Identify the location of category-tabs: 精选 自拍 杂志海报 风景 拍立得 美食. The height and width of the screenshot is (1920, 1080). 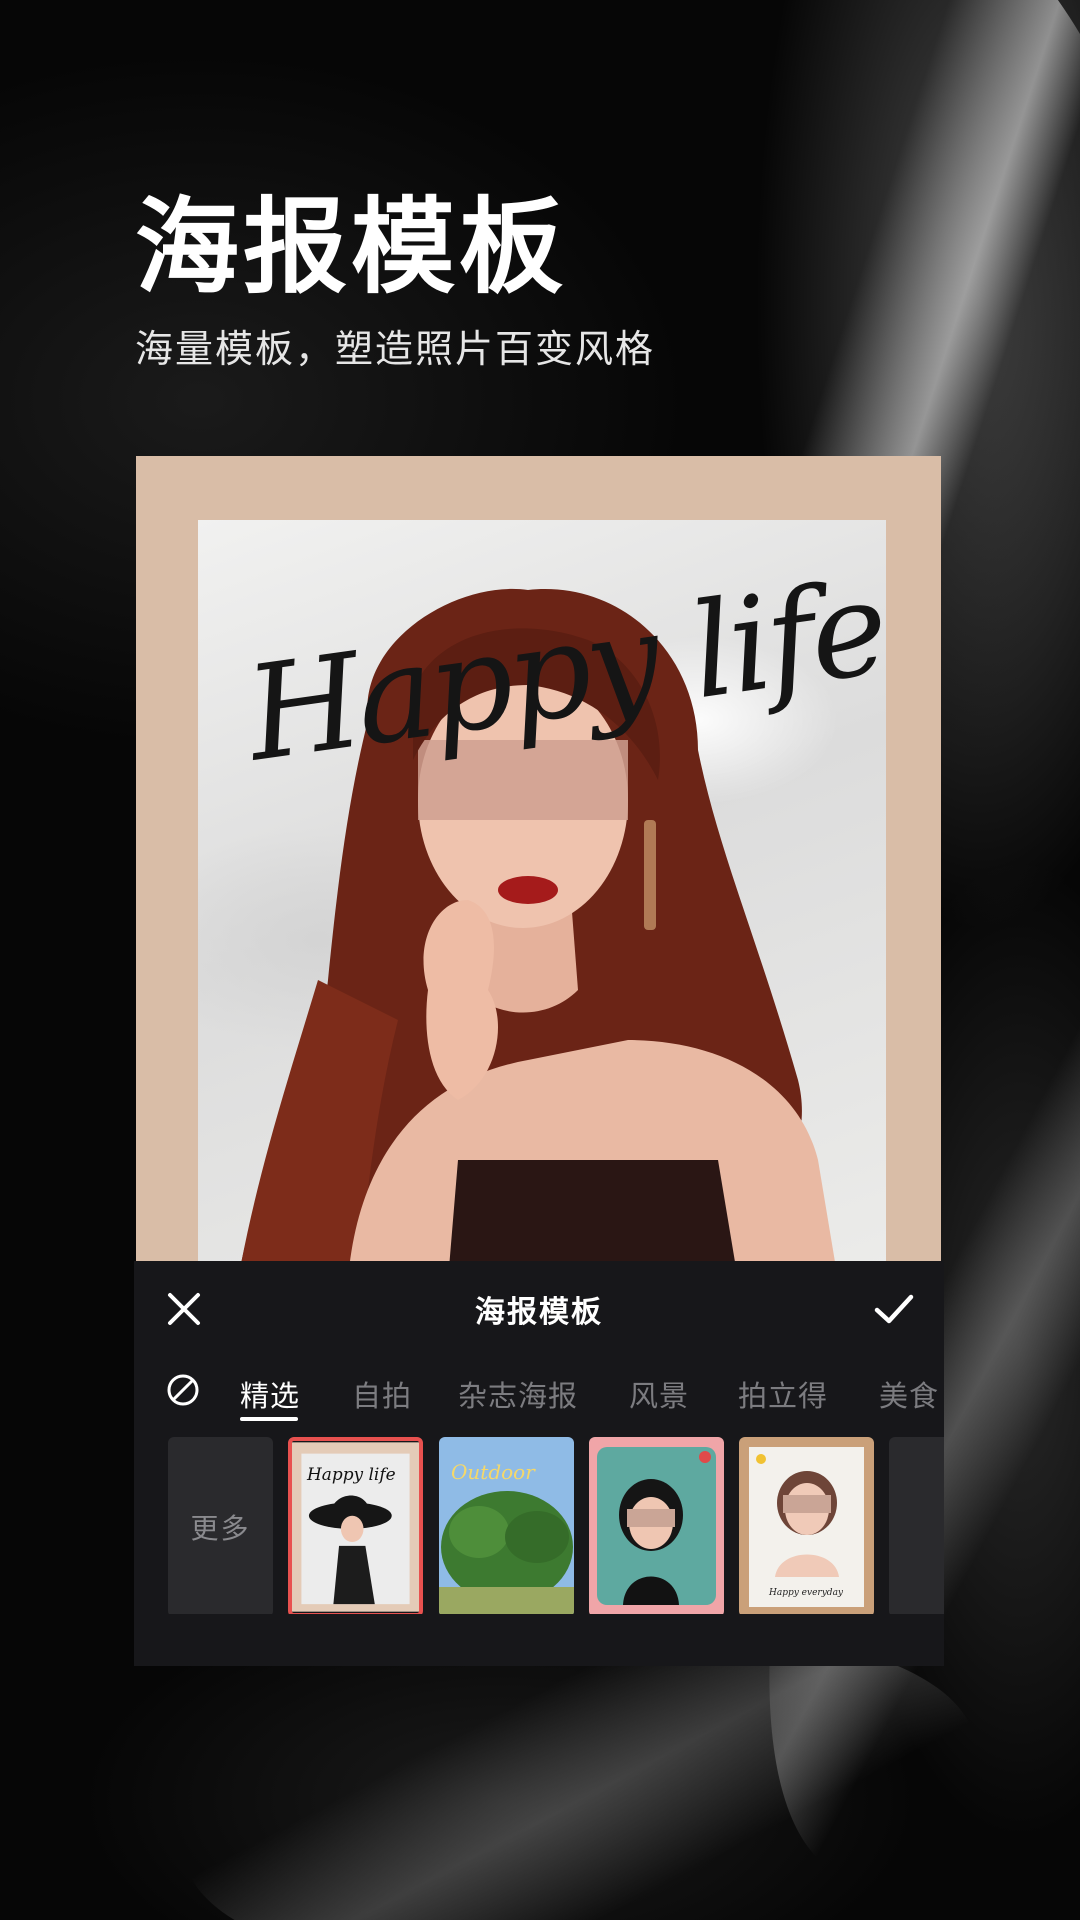
(539, 1391).